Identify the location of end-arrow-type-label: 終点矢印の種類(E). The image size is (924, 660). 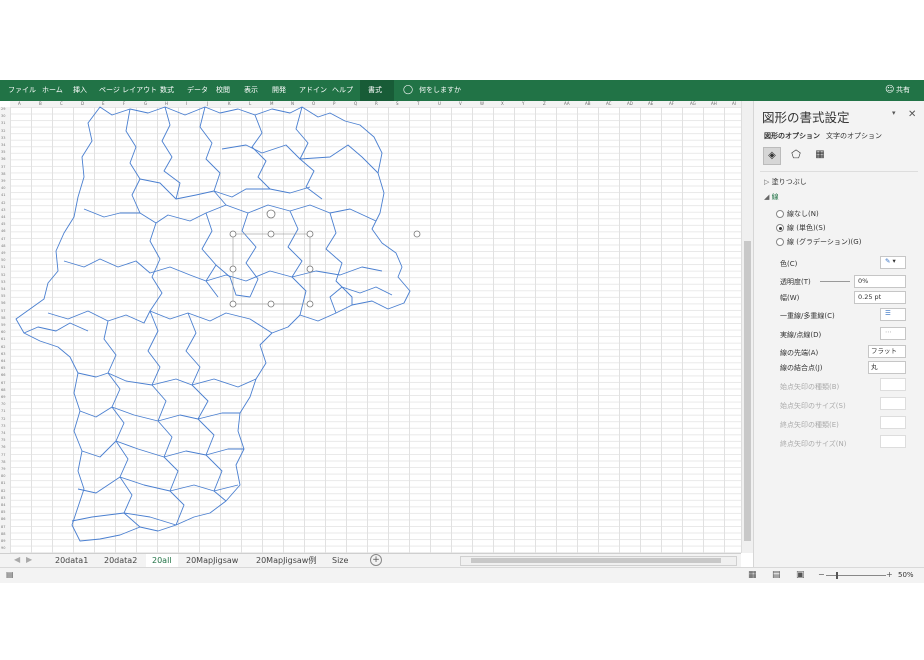
(809, 425).